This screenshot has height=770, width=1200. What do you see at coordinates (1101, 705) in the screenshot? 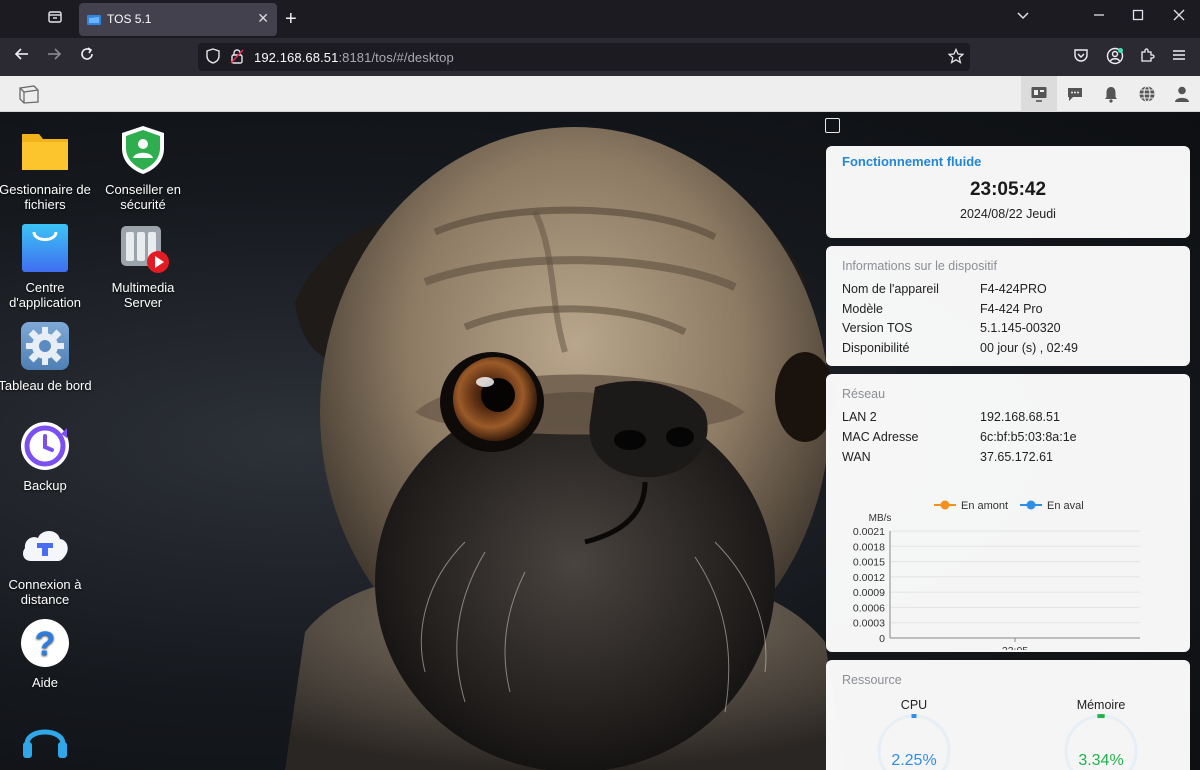
I see `memory-label: Mémoire` at bounding box center [1101, 705].